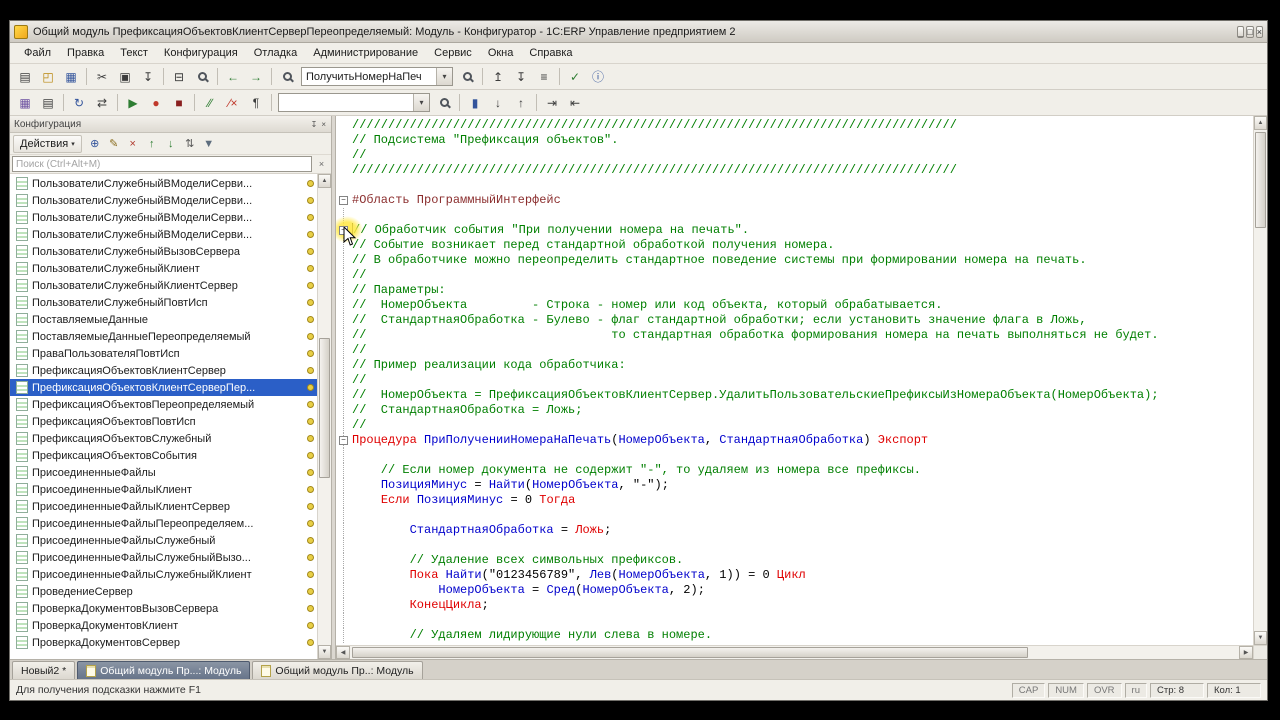 The height and width of the screenshot is (720, 1280). I want to click on document-tab: Общий модуль Пр...: Модуль, so click(164, 670).